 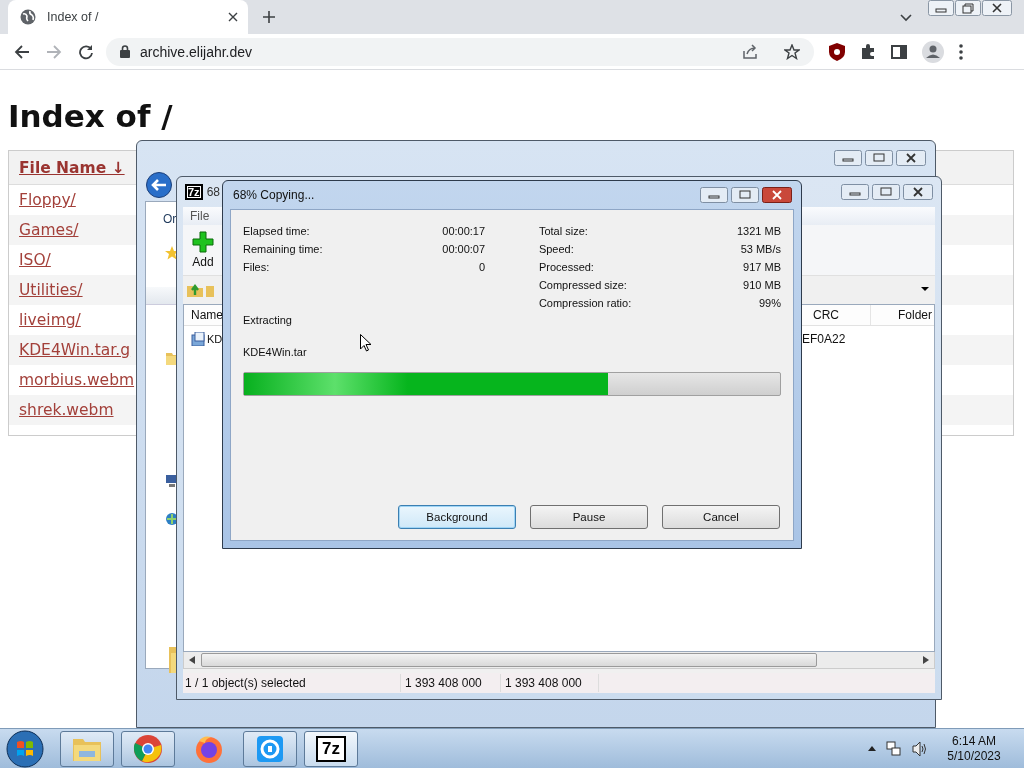 What do you see at coordinates (961, 51) in the screenshot?
I see `menu-icon` at bounding box center [961, 51].